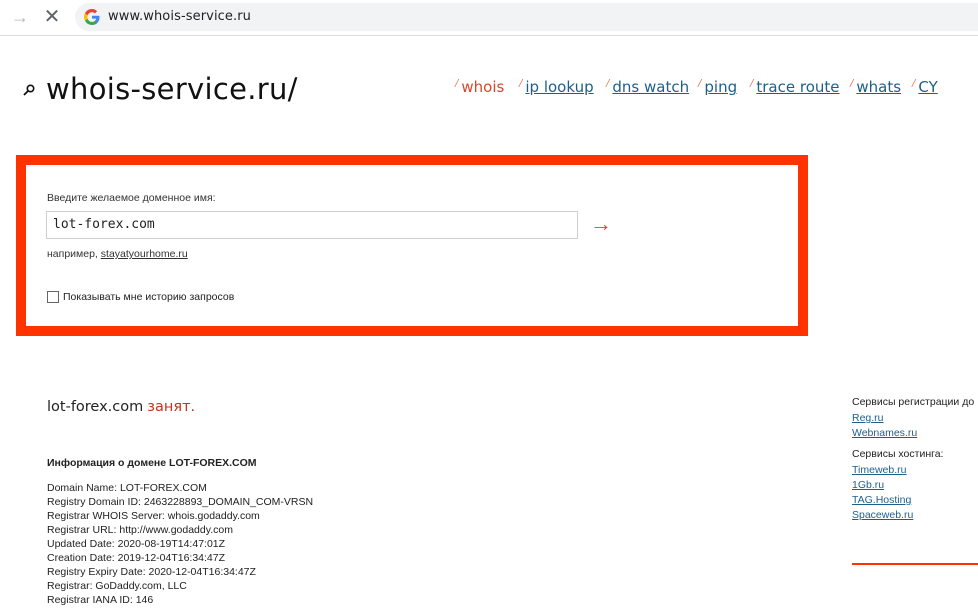 The image size is (978, 611). Describe the element at coordinates (52, 17) in the screenshot. I see `stop-loading-icon: ✕` at that location.